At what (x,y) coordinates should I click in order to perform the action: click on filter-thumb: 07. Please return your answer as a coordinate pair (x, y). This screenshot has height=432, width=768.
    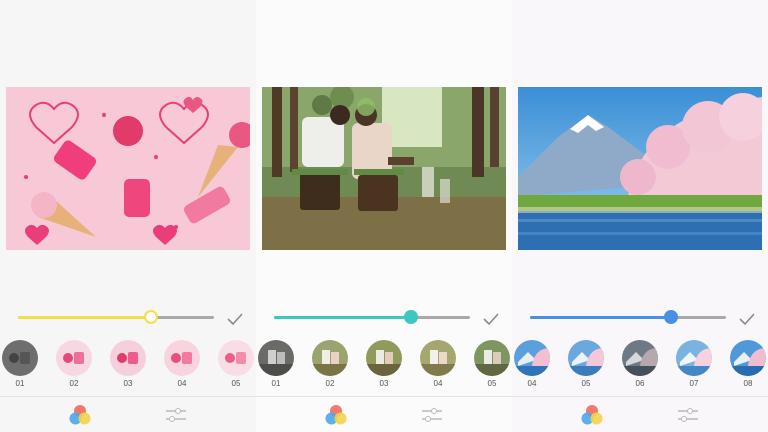
    Looking at the image, I should click on (694, 366).